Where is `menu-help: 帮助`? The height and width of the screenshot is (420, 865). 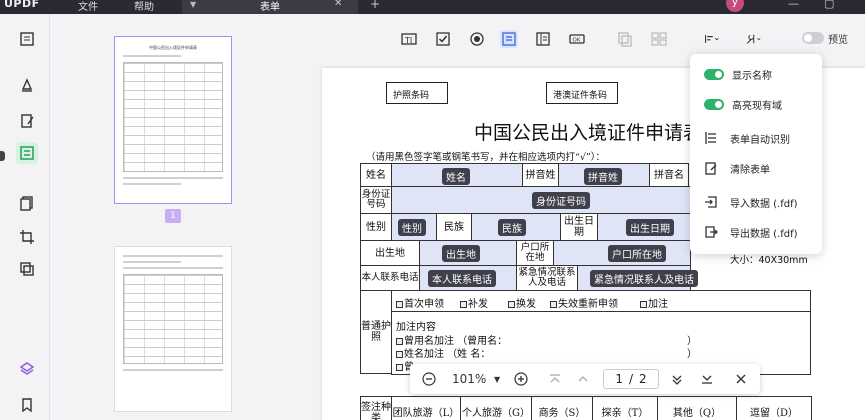
menu-help: 帮助 is located at coordinates (144, 6).